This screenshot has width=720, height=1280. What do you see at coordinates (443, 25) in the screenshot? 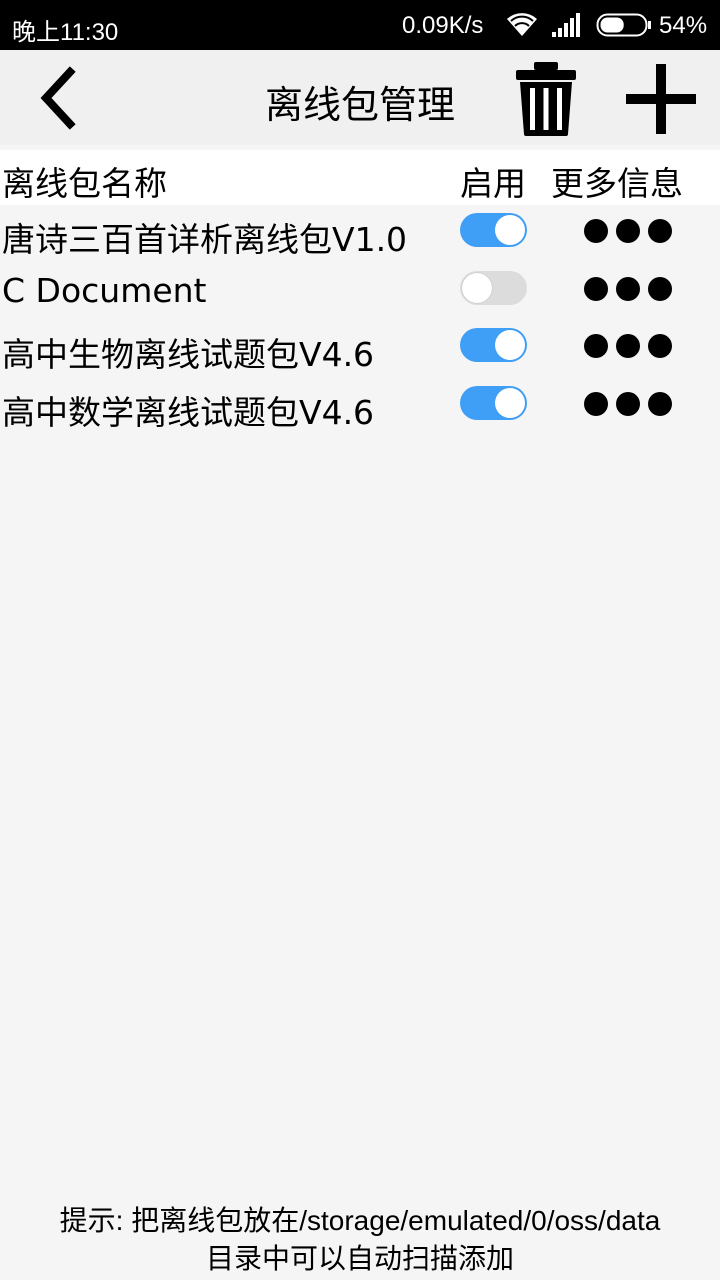
I see `network-speed: 0.09K/s` at bounding box center [443, 25].